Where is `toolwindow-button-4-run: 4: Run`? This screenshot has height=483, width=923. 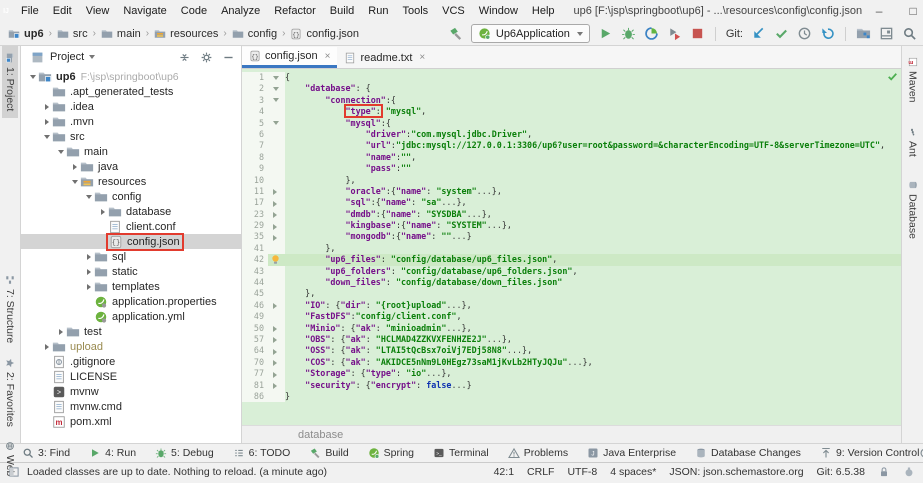
toolwindow-button-4-run: 4: Run is located at coordinates (112, 453).